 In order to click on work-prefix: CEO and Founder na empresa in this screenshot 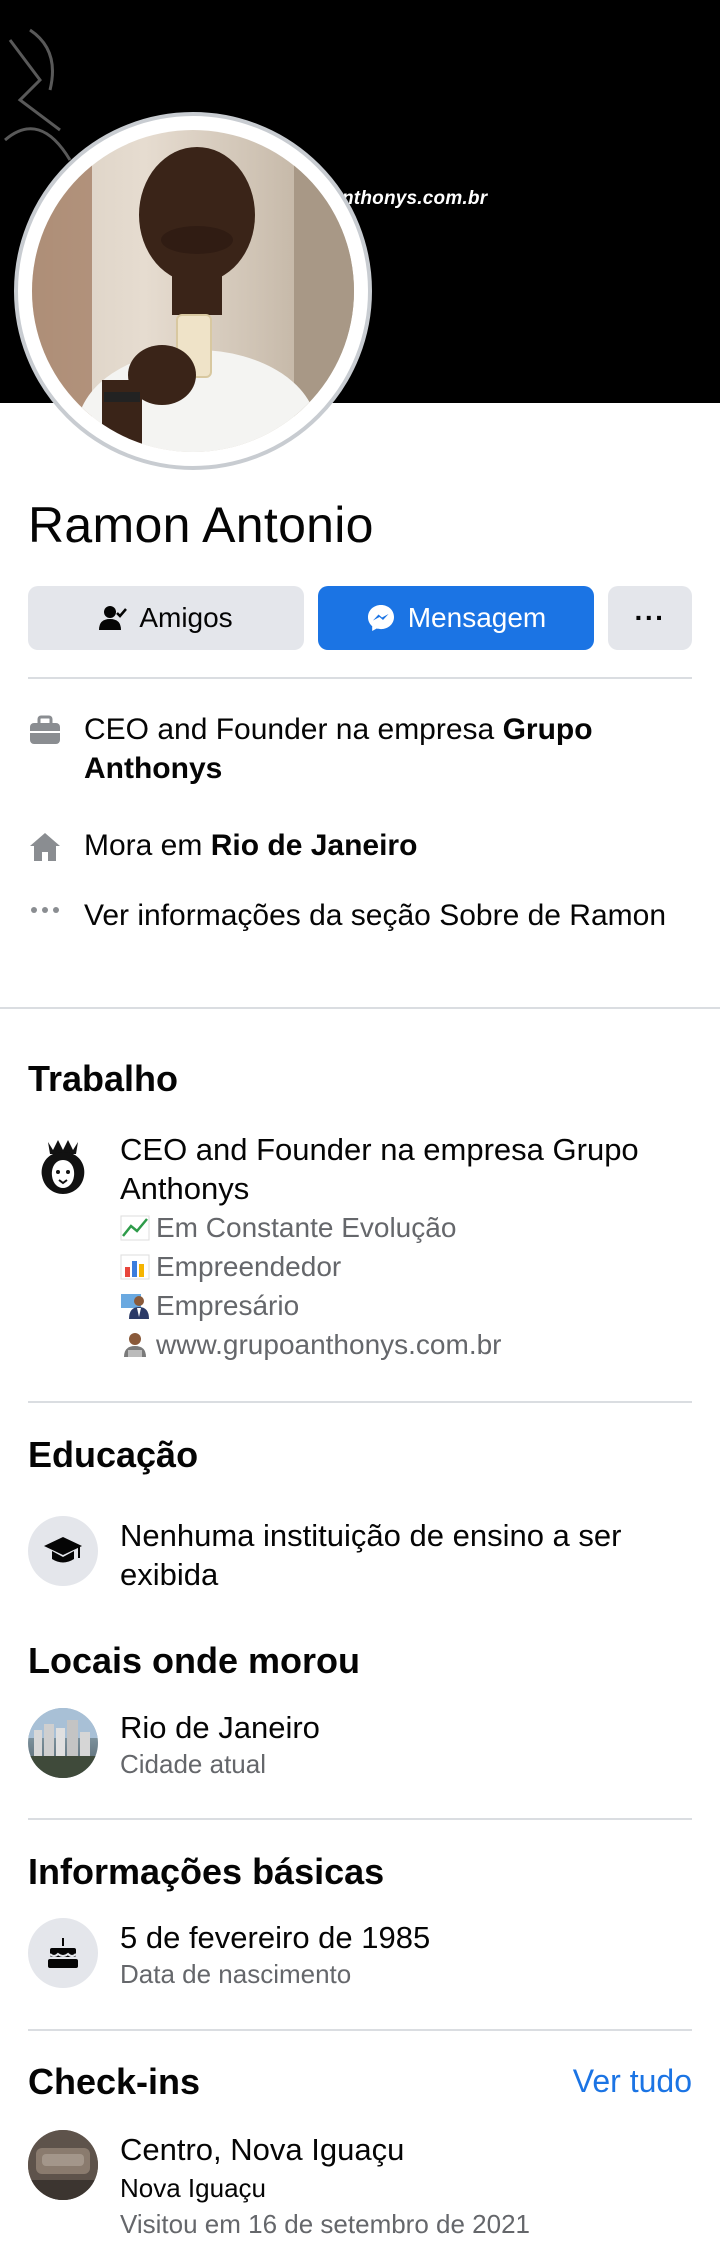, I will do `click(293, 729)`.